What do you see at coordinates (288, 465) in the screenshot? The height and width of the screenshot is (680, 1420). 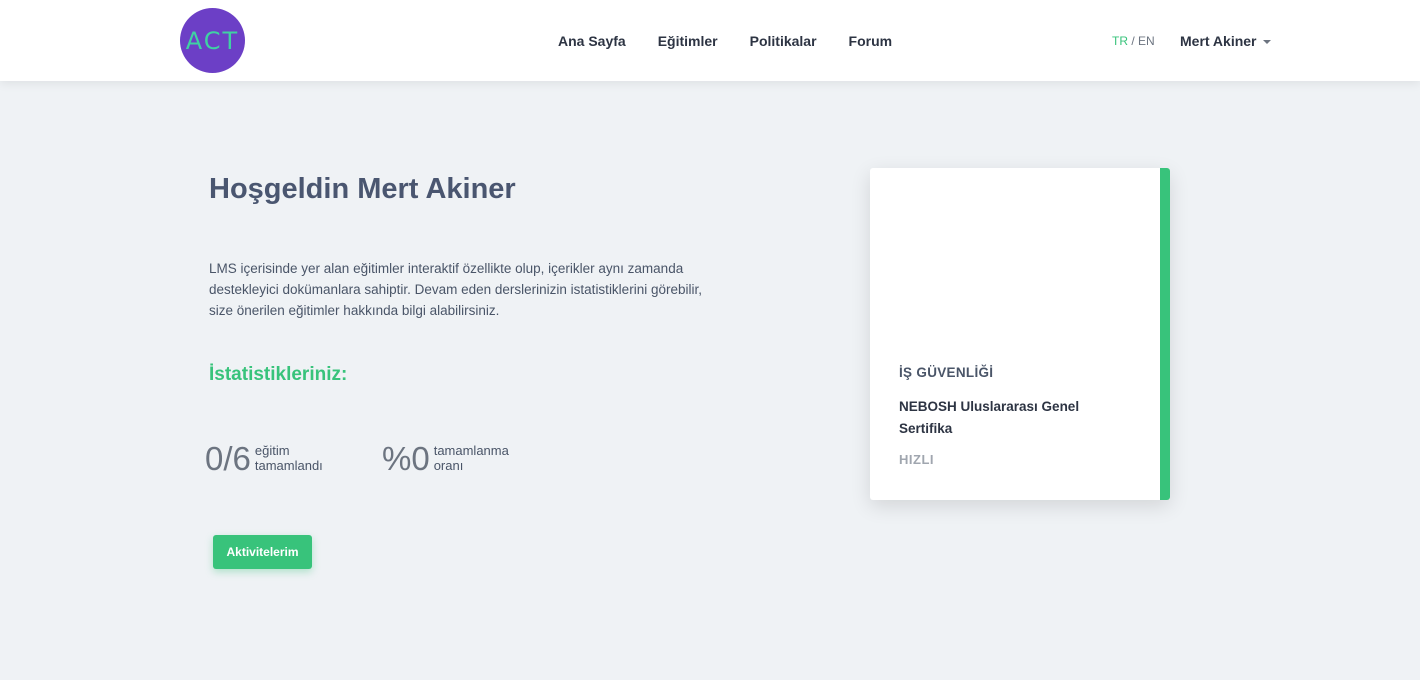 I see `stat-label-line2: tamamlandı` at bounding box center [288, 465].